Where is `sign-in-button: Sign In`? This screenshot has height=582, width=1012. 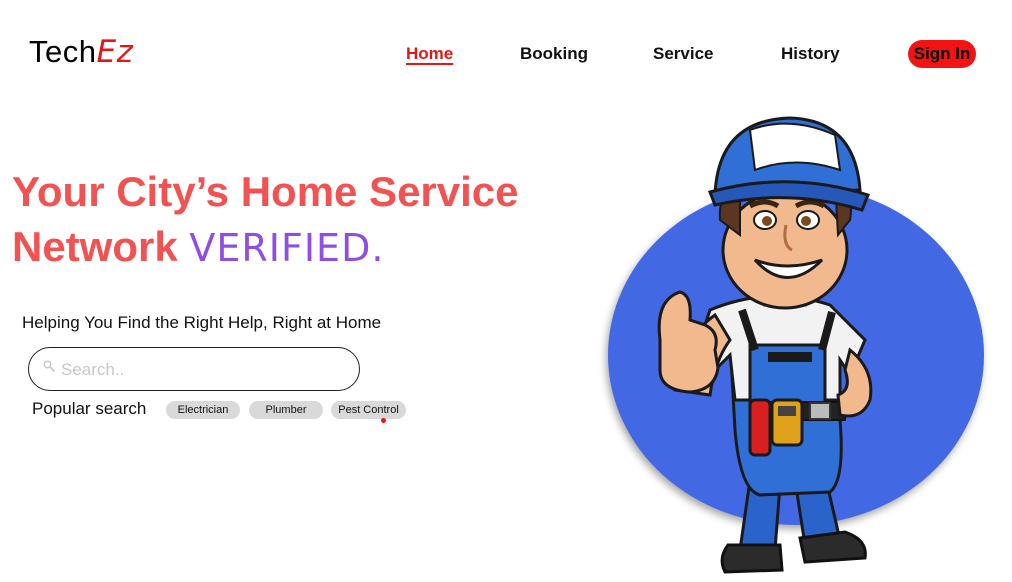
sign-in-button: Sign In is located at coordinates (942, 54).